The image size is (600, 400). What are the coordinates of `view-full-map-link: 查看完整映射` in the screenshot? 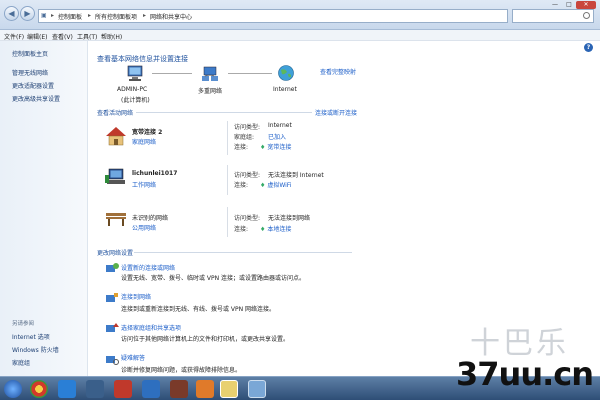 It's located at (338, 71).